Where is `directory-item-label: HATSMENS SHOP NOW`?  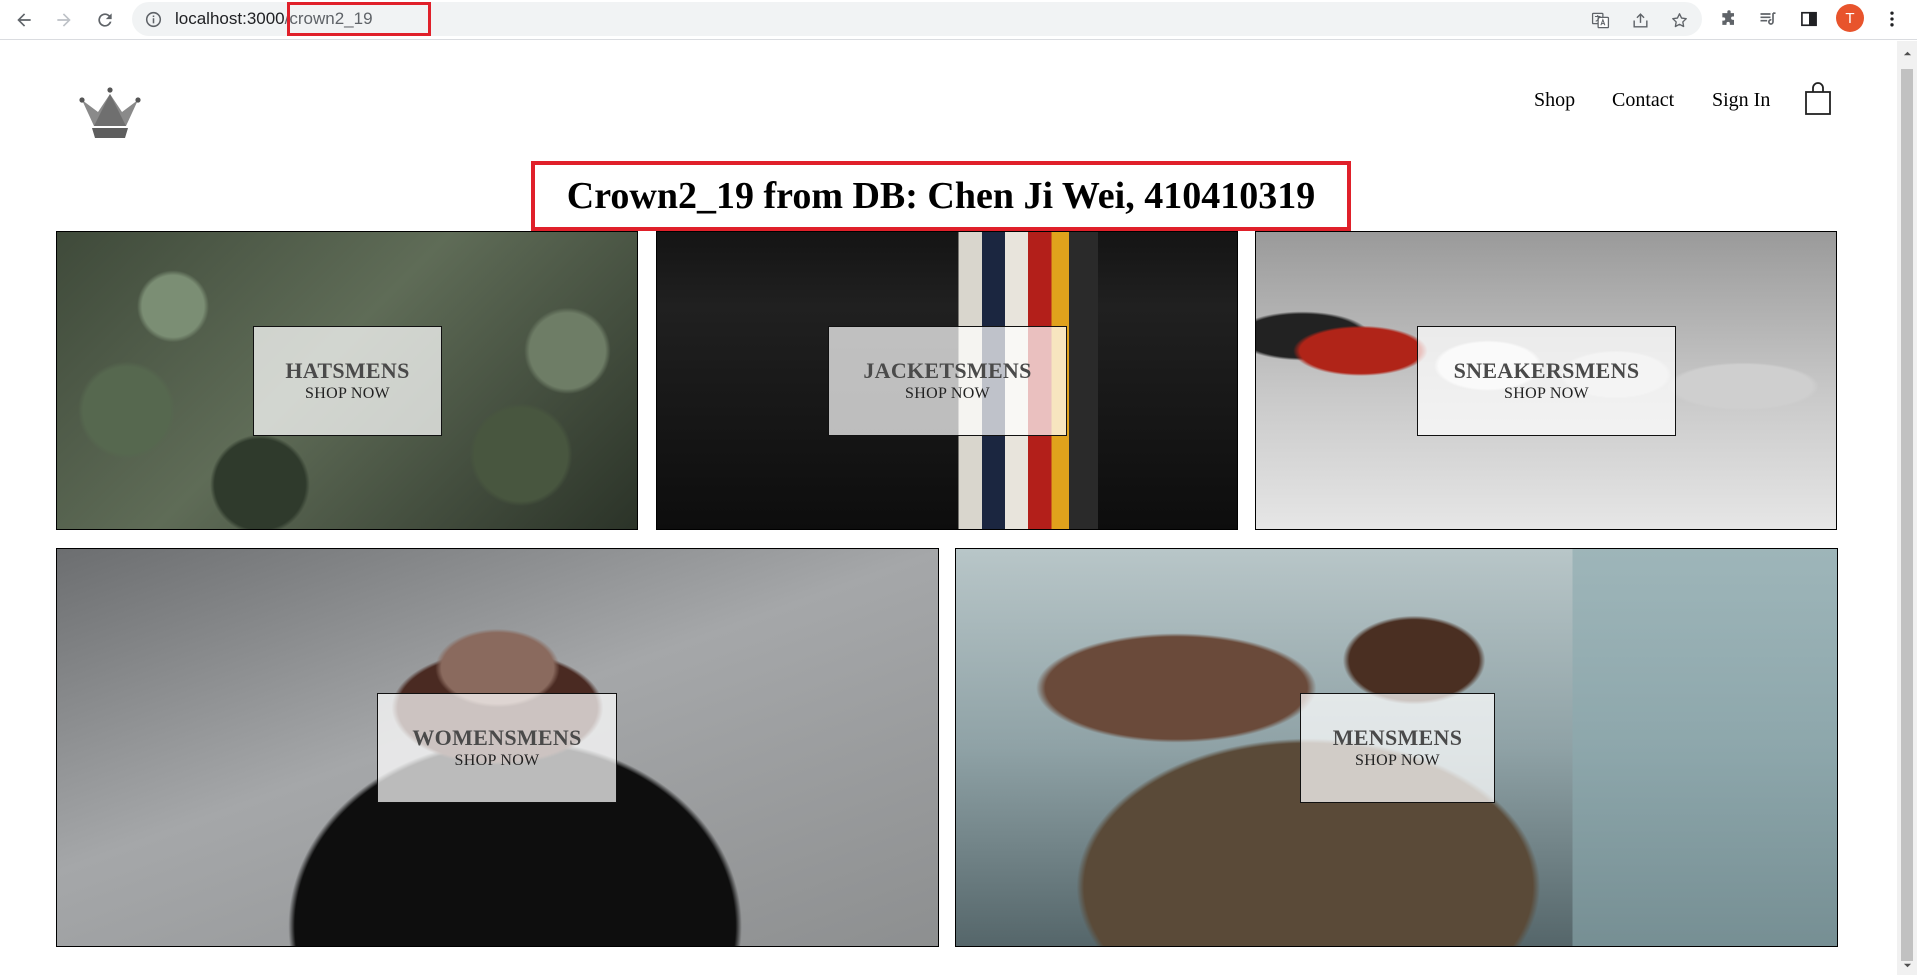 directory-item-label: HATSMENS SHOP NOW is located at coordinates (347, 381).